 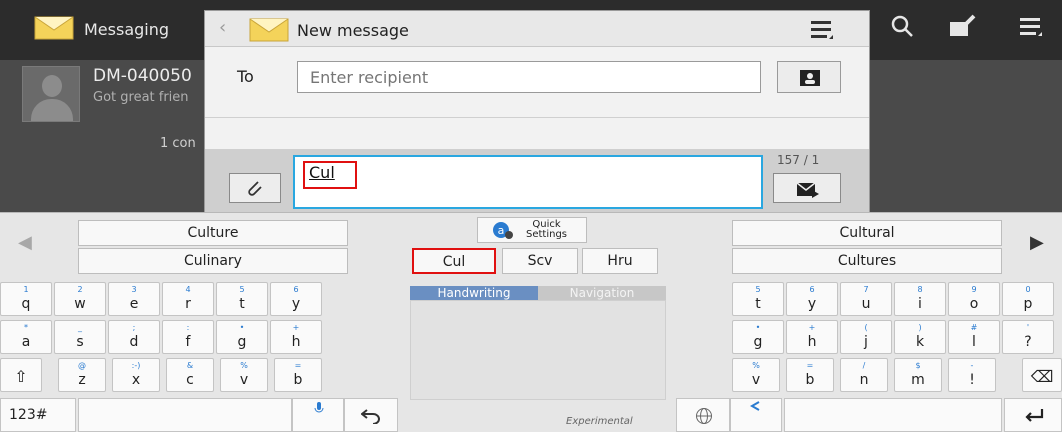 I want to click on symbols-key: 123#, so click(x=38, y=415).